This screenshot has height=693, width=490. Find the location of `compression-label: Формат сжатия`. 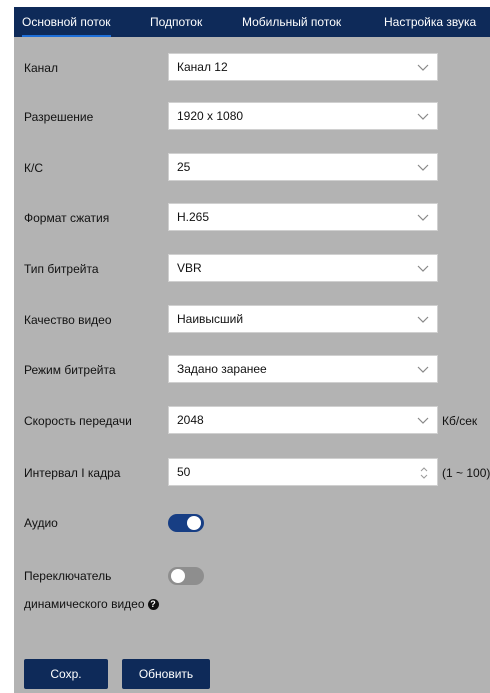

compression-label: Формат сжатия is located at coordinates (67, 218).